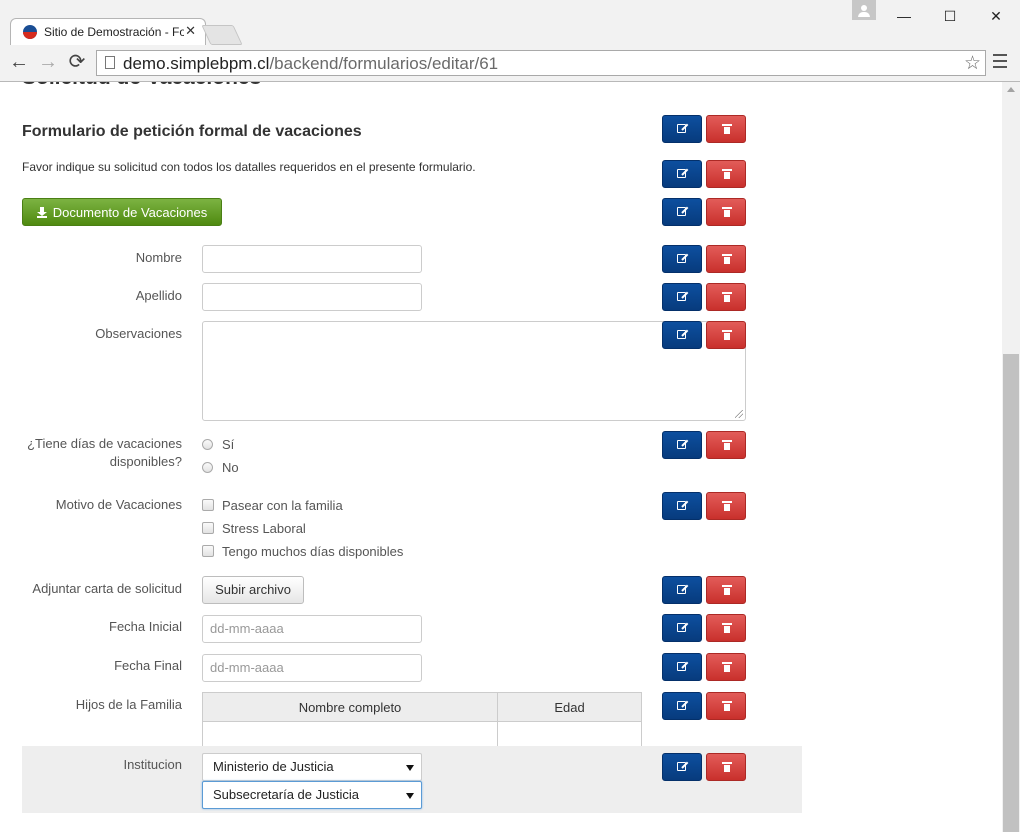 The width and height of the screenshot is (1020, 832). Describe the element at coordinates (108, 31) in the screenshot. I see `browser-tab: Sitio de Demostración - Formularios ✕` at that location.